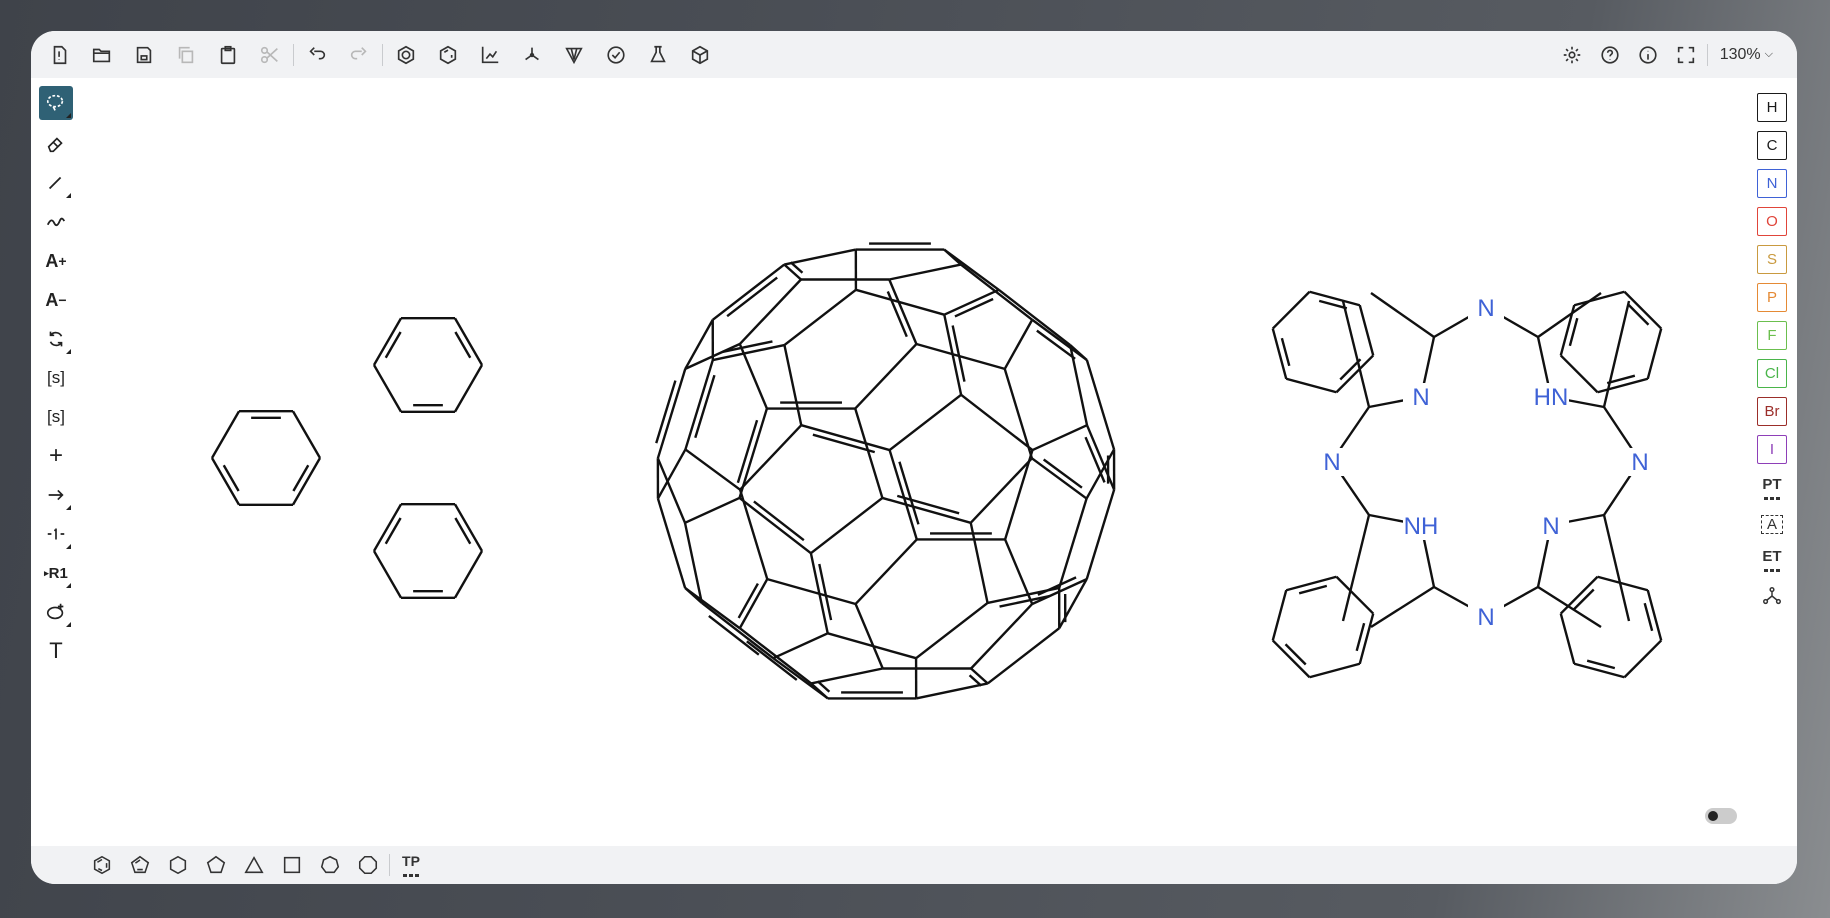  What do you see at coordinates (1551, 397) in the screenshot?
I see `atom-label: HN` at bounding box center [1551, 397].